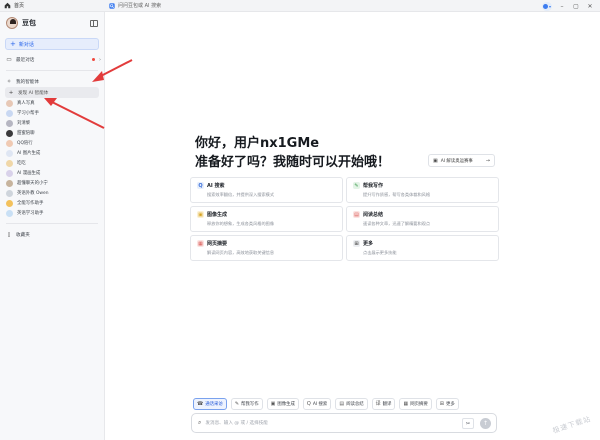  I want to click on sidebar-item-recent: ▭ 最近对话 ›, so click(52, 59).